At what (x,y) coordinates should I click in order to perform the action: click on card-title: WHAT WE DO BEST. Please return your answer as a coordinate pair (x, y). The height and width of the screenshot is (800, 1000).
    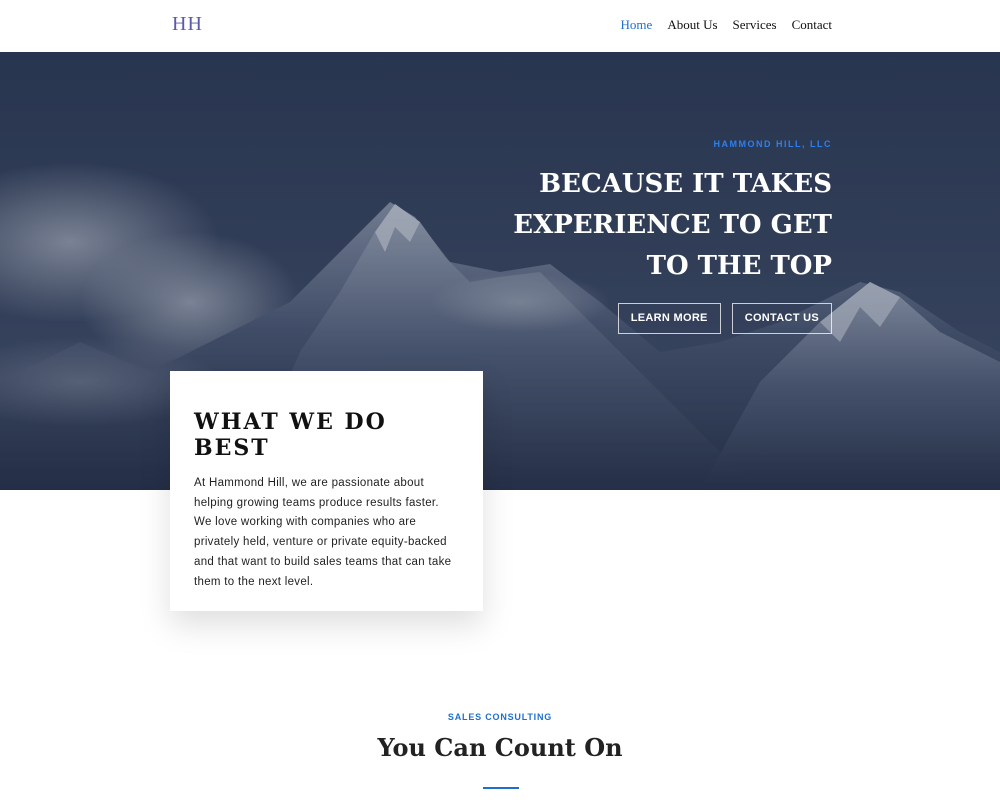
    Looking at the image, I should click on (290, 435).